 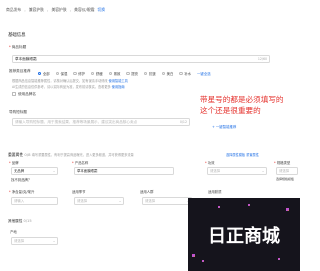 I want to click on select-all-link: 一键全选, so click(x=204, y=73).